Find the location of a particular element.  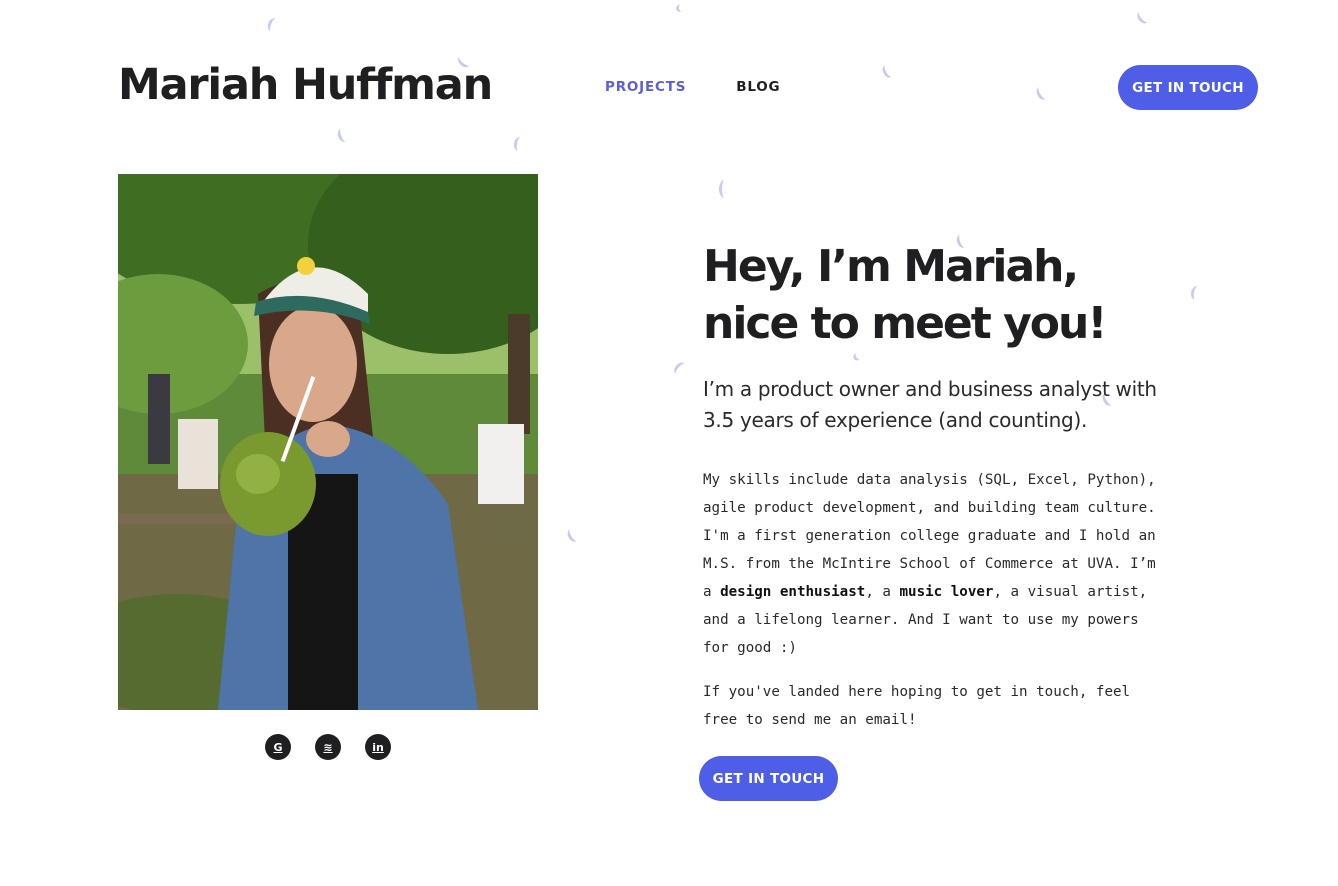

nav-blog: BLOG is located at coordinates (758, 87).